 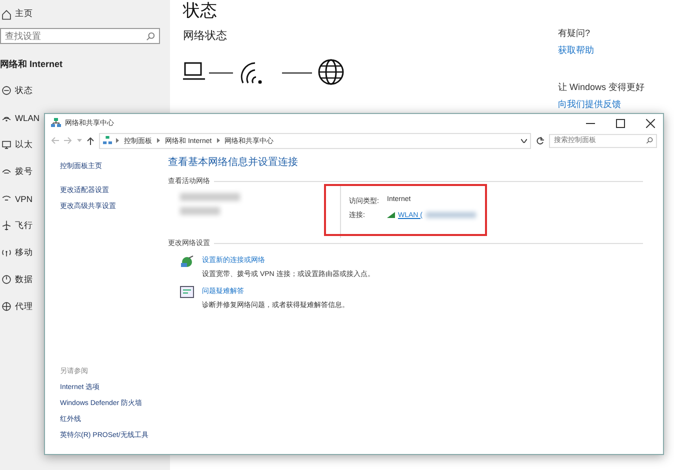 I want to click on nav-item: 状态, so click(x=24, y=90).